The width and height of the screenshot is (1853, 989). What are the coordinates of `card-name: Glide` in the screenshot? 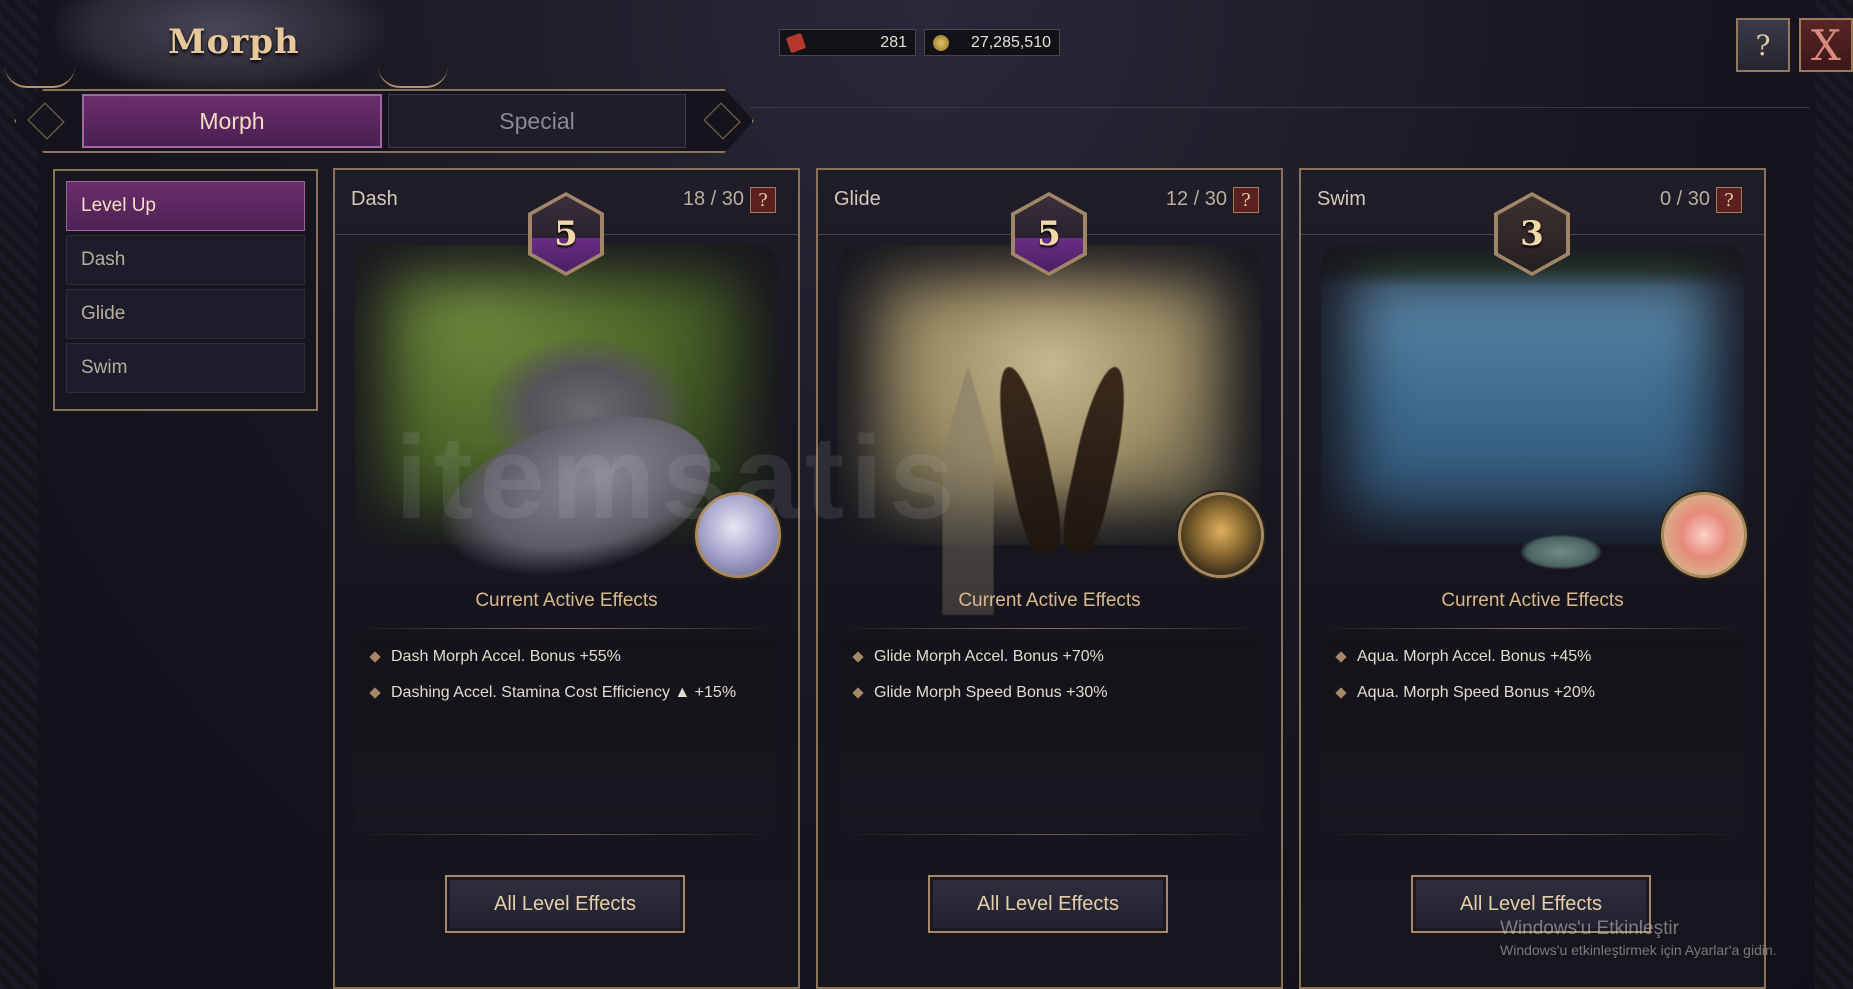 It's located at (857, 199).